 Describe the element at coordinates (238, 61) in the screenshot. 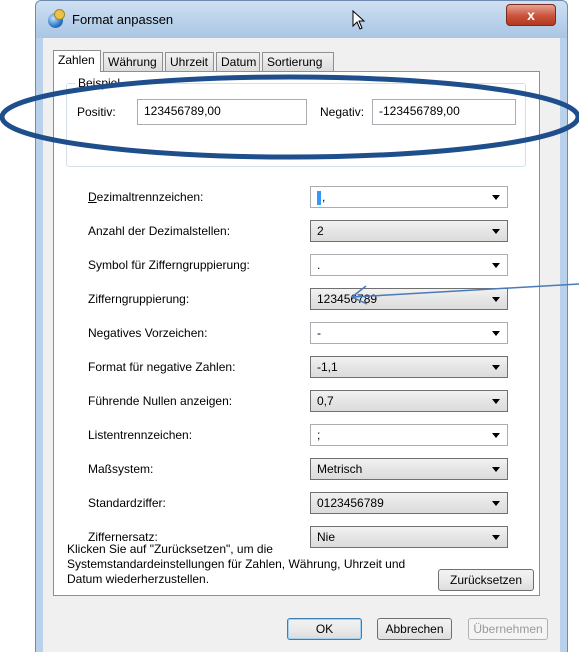

I see `tab-datum: Datum` at that location.